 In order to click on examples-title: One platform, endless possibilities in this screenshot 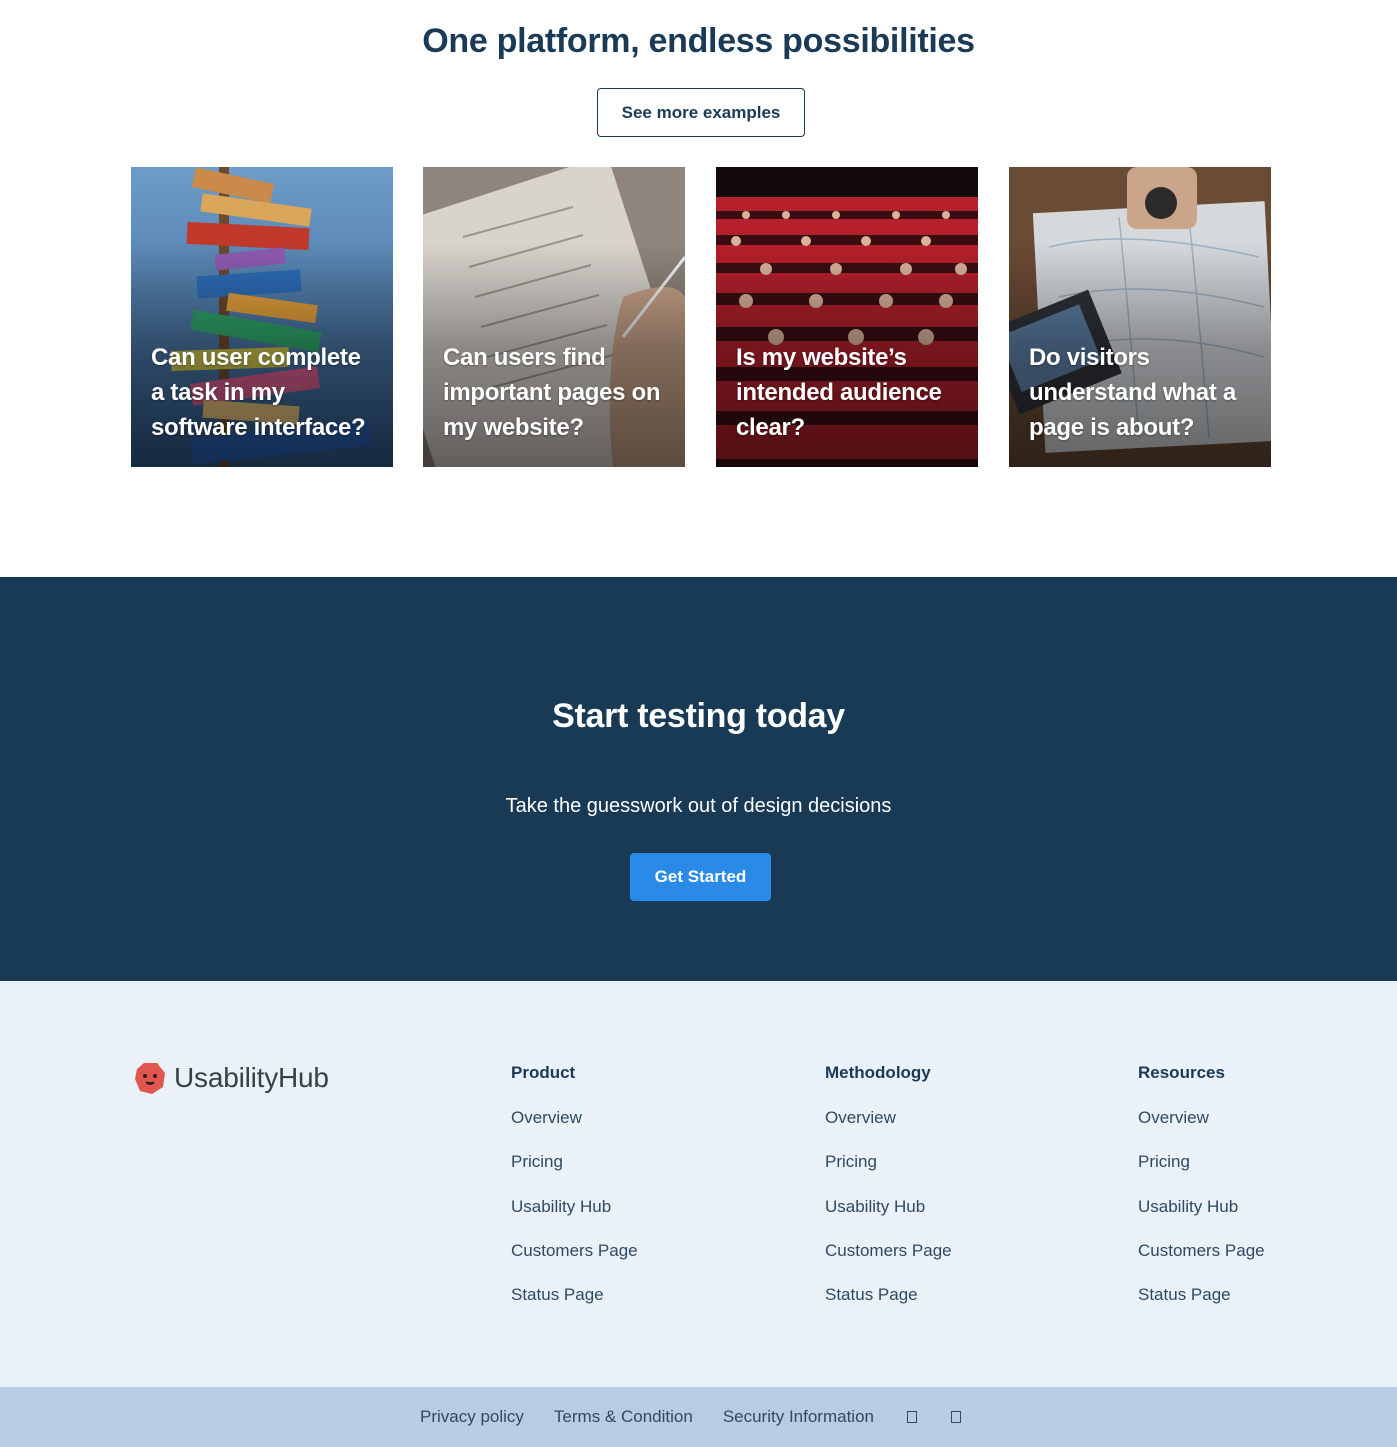, I will do `click(698, 41)`.